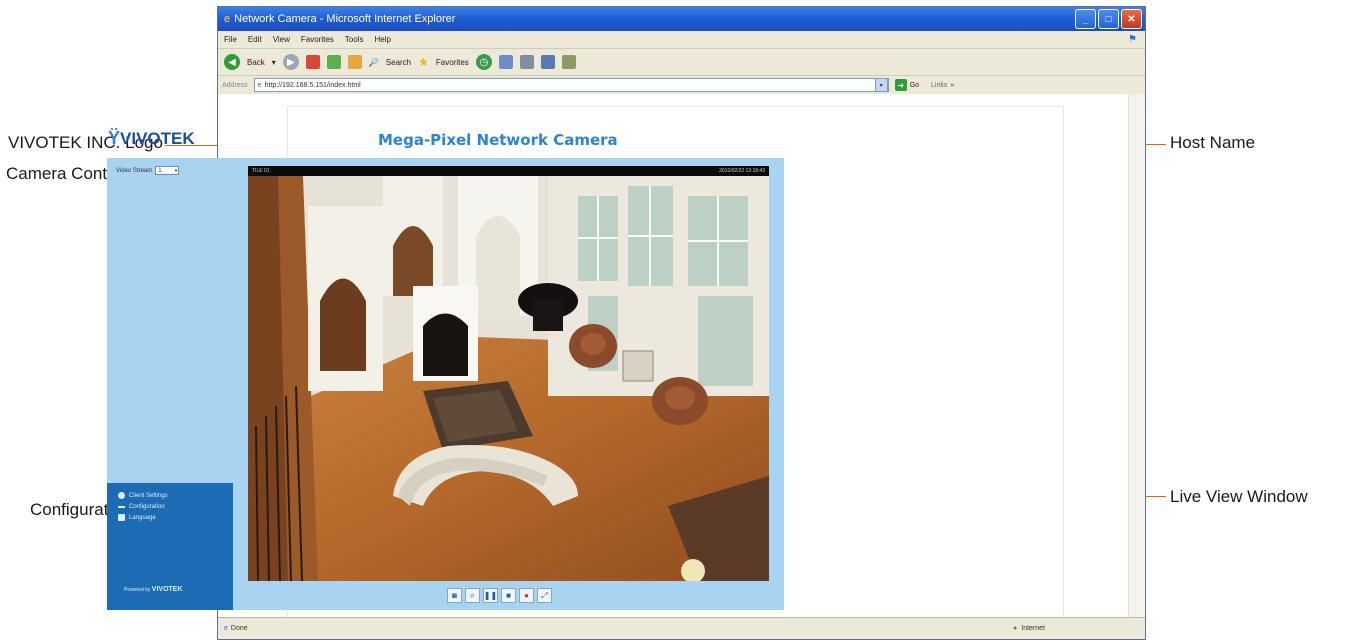 The height and width of the screenshot is (640, 1366). I want to click on address-label: Address, so click(235, 85).